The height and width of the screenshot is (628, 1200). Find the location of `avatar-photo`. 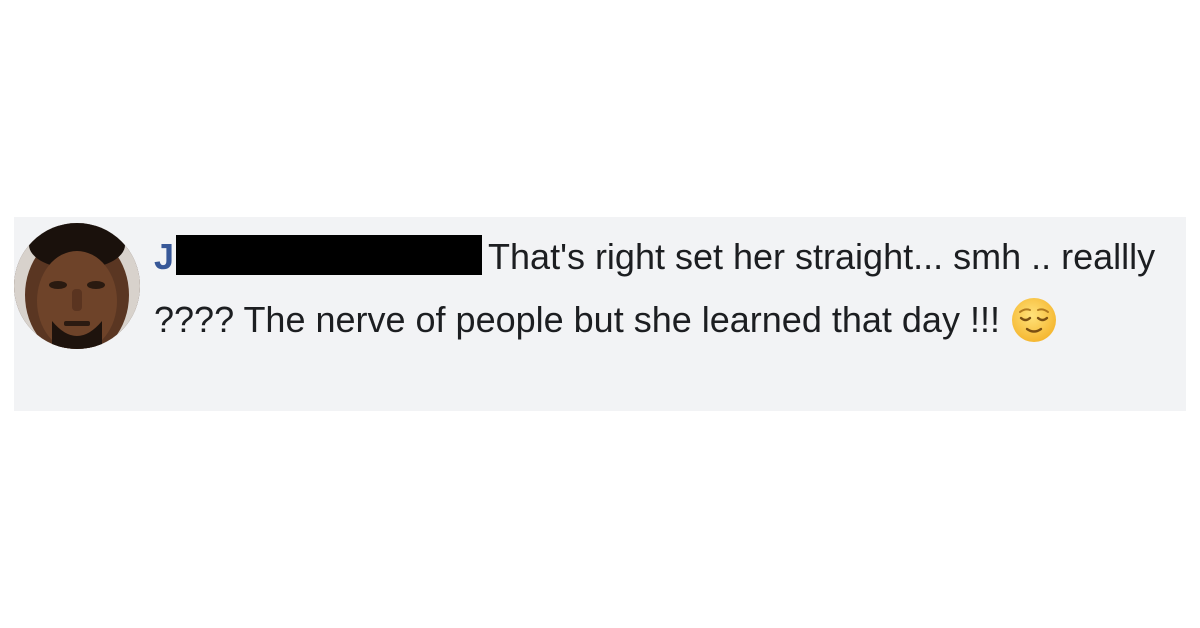

avatar-photo is located at coordinates (77, 286).